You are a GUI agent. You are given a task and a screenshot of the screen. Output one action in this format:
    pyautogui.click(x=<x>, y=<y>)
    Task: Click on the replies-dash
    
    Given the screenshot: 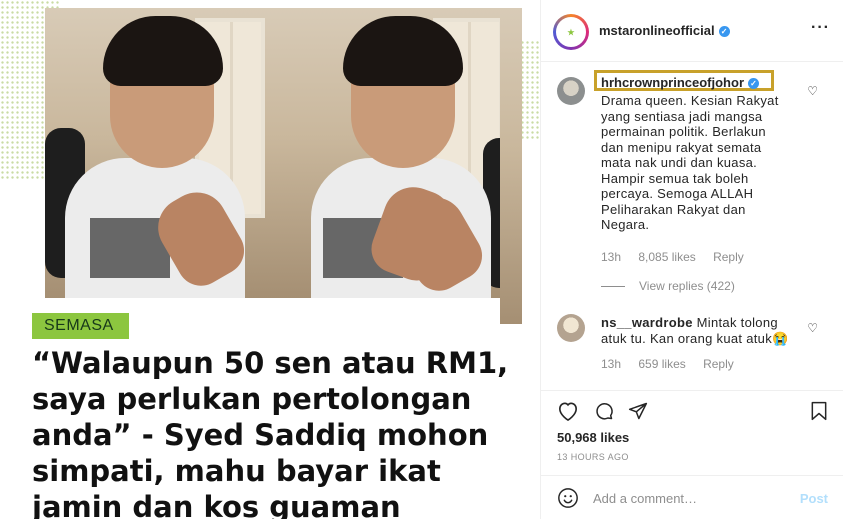 What is the action you would take?
    pyautogui.click(x=613, y=287)
    